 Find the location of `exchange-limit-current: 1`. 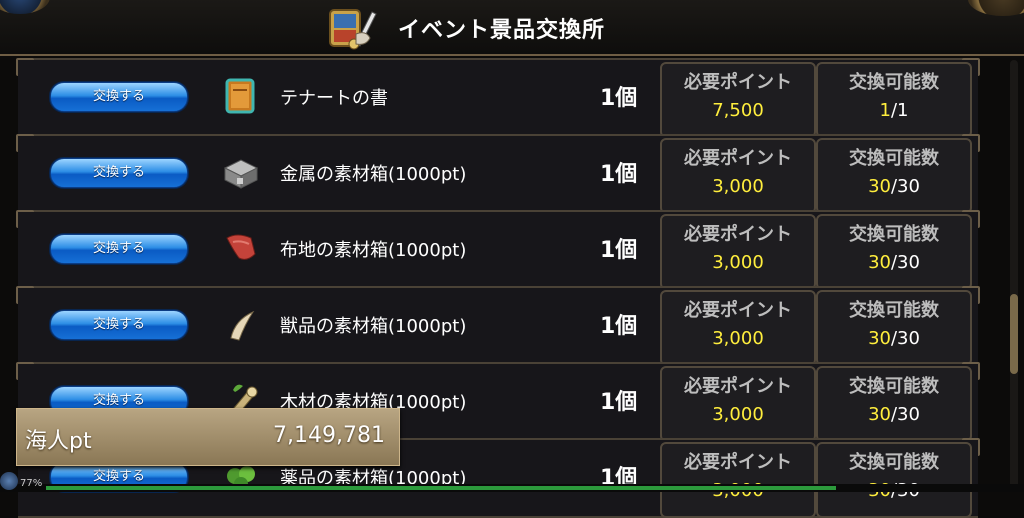

exchange-limit-current: 1 is located at coordinates (885, 110).